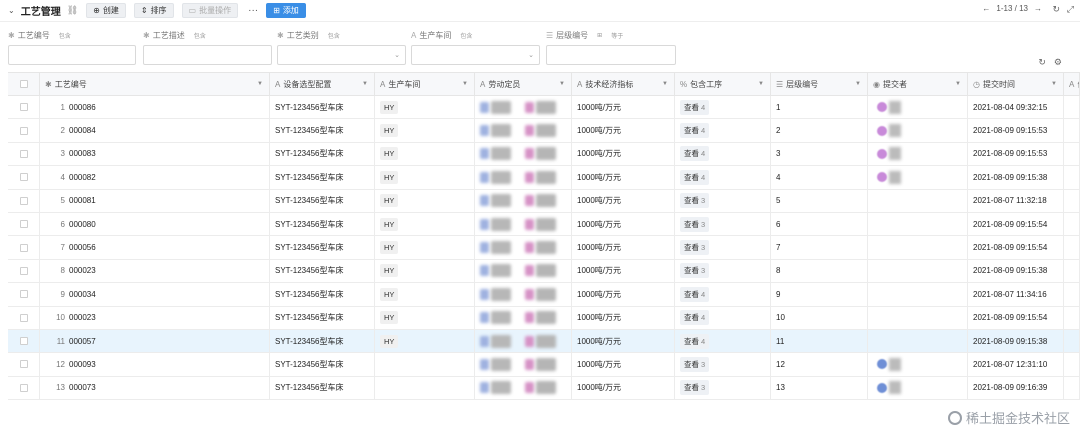 This screenshot has width=1080, height=433. What do you see at coordinates (425, 364) in the screenshot?
I see `workshop-cell` at bounding box center [425, 364].